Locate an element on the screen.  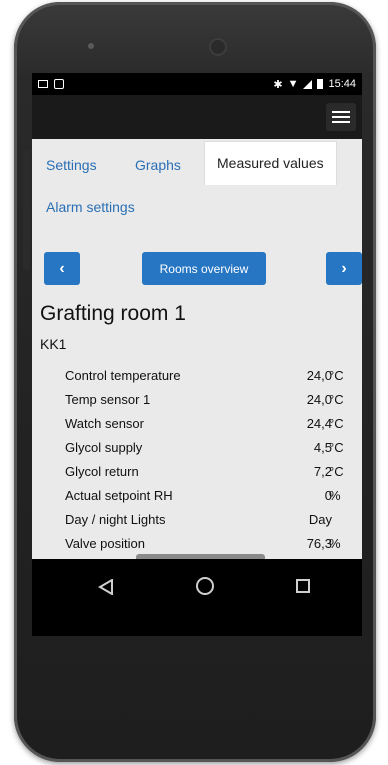
measurement-row: Glycol return 7,2 °C is located at coordinates (212, 474).